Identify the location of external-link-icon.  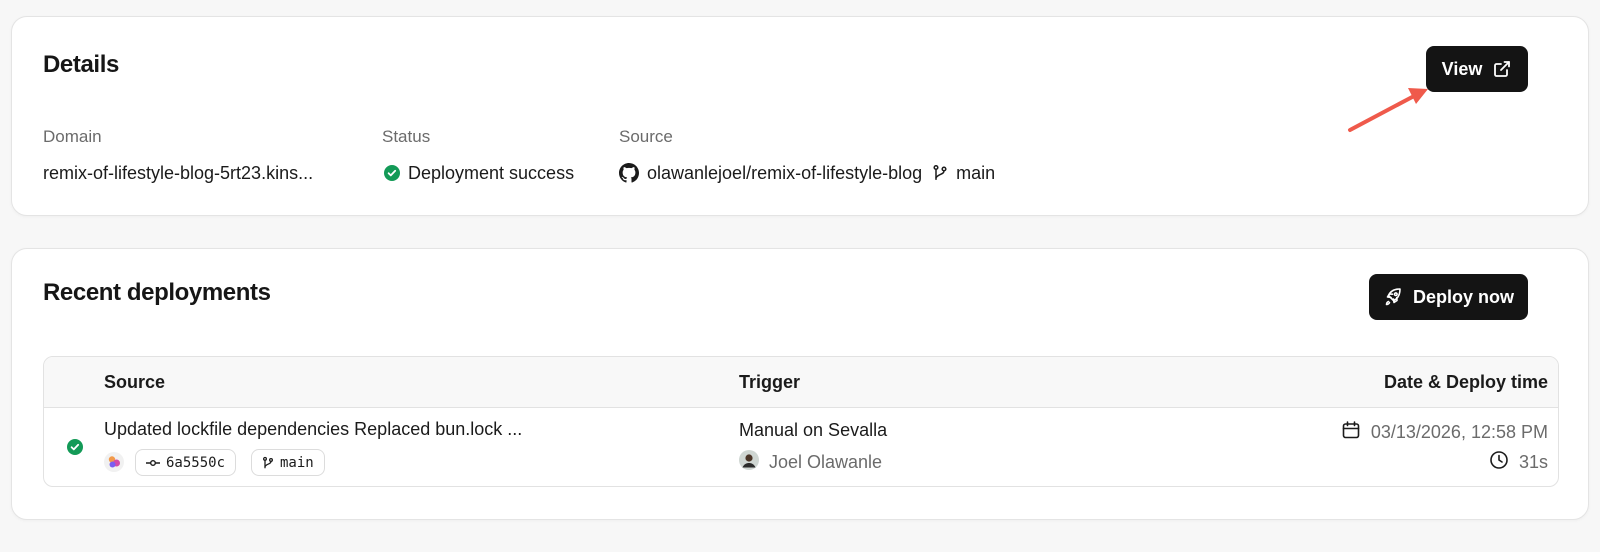
(1502, 69).